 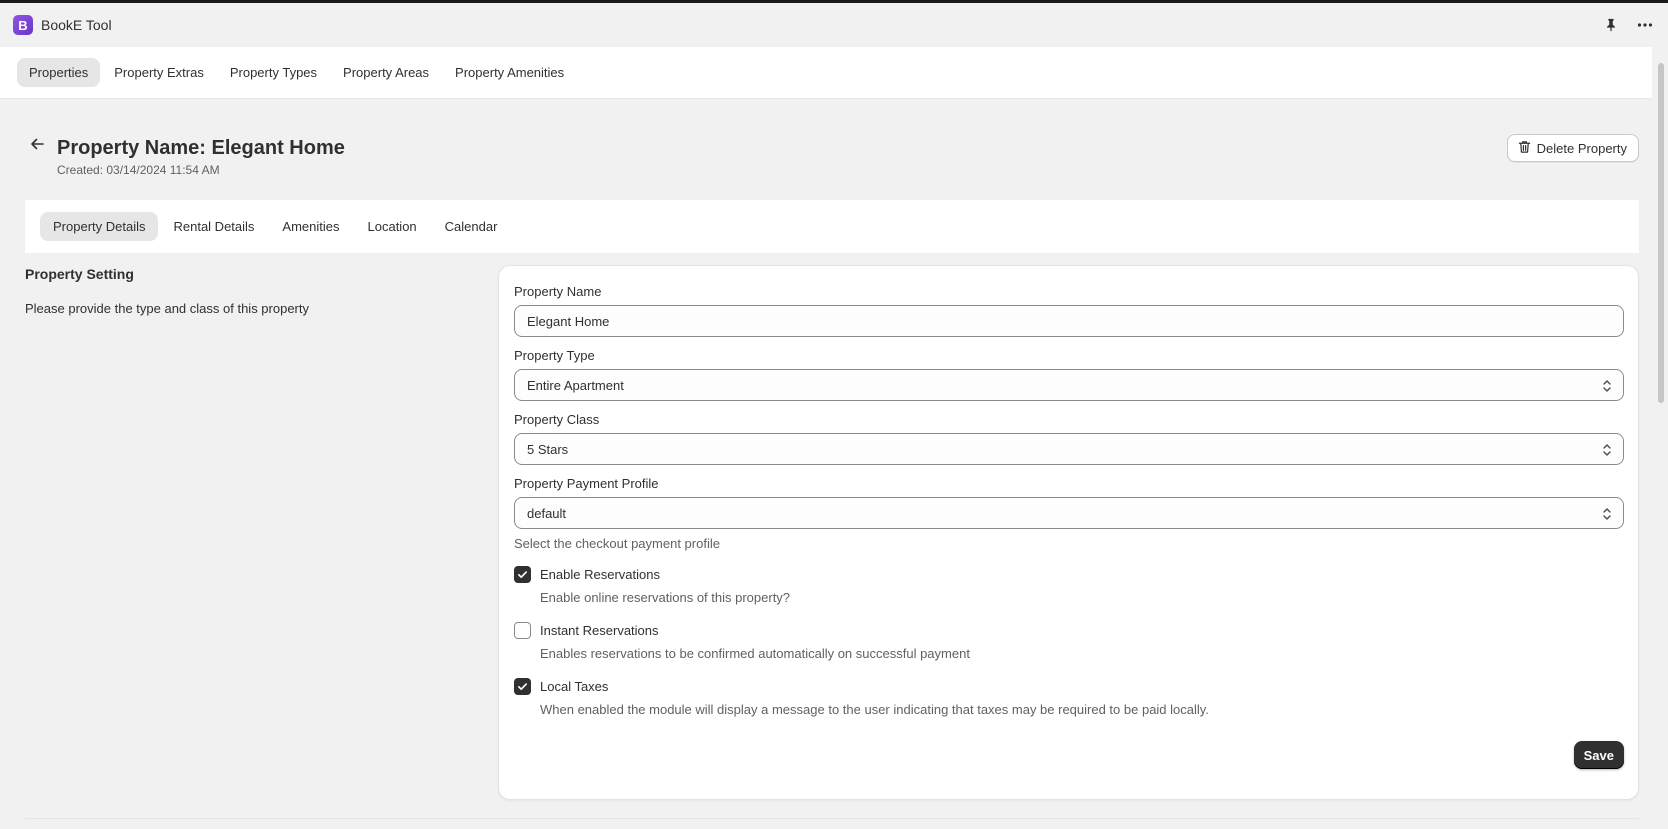 I want to click on local-taxes-checkbox, so click(x=522, y=686).